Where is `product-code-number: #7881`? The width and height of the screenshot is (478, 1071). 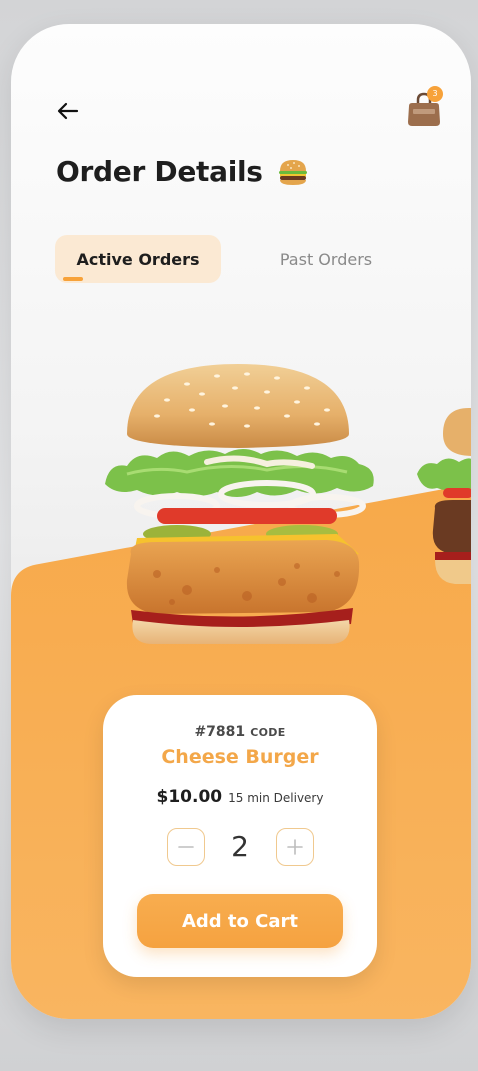
product-code-number: #7881 is located at coordinates (220, 732).